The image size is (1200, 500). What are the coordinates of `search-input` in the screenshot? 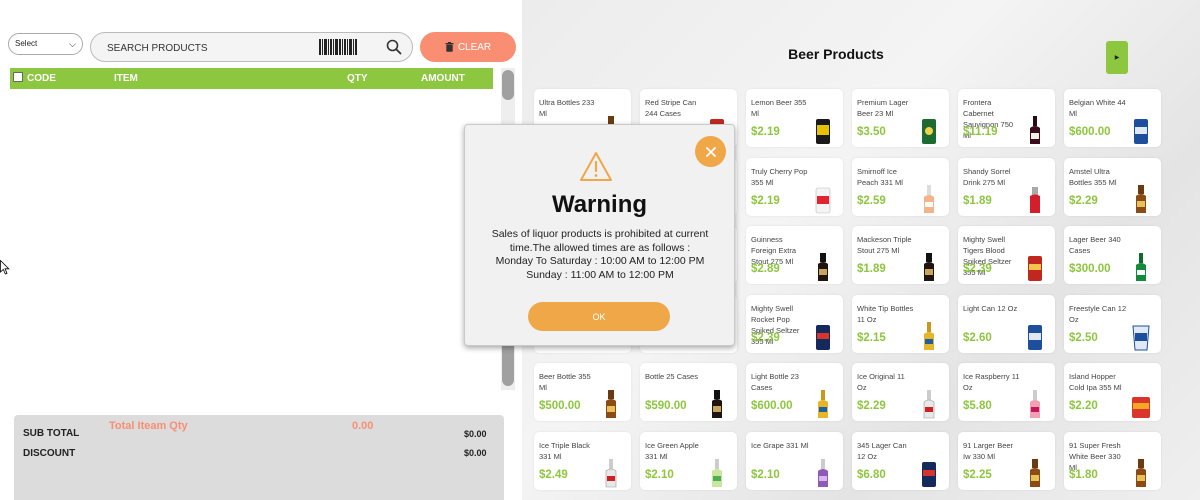 It's located at (207, 48).